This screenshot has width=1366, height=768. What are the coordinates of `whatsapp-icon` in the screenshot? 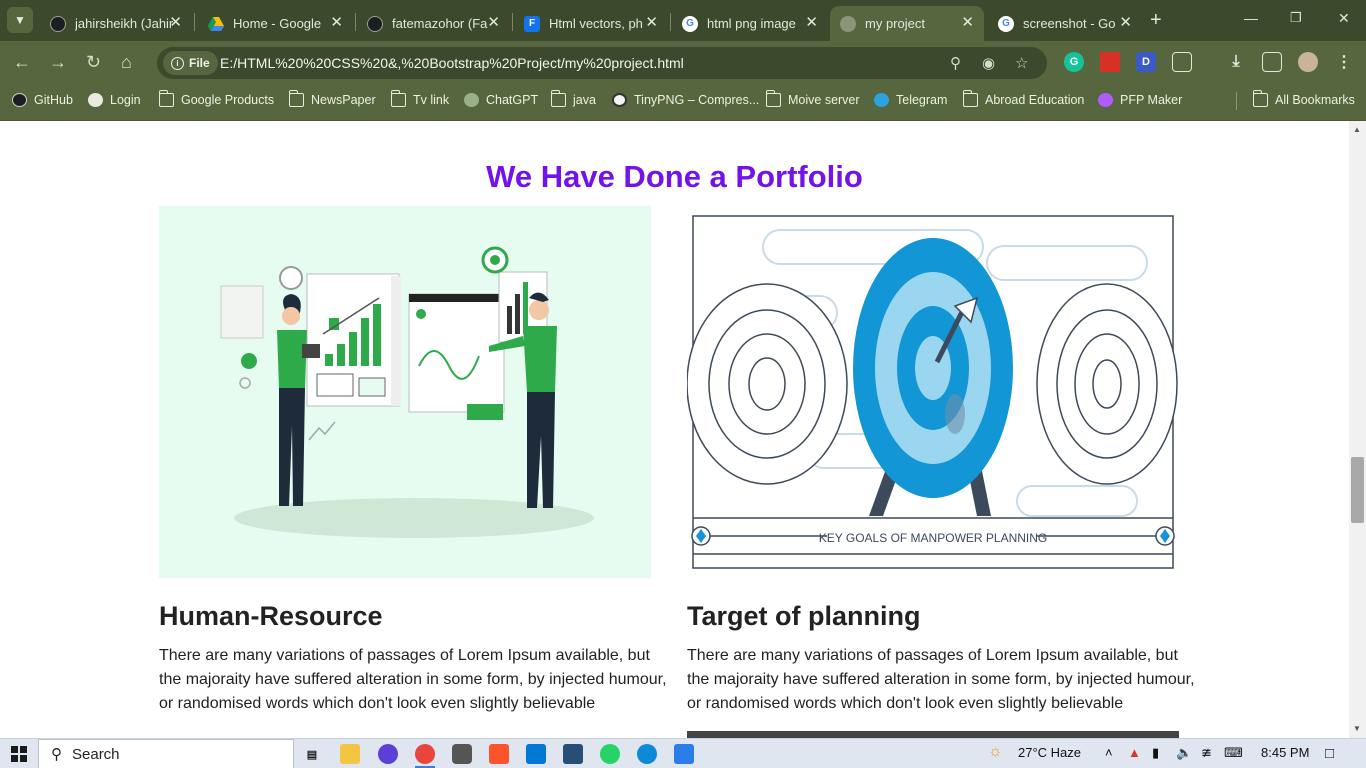 It's located at (610, 754).